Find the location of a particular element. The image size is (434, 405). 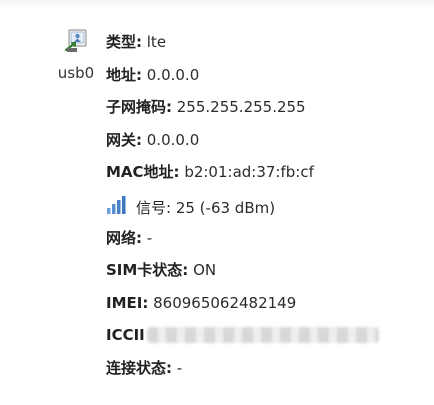

detail-key: IMEI: is located at coordinates (127, 302).